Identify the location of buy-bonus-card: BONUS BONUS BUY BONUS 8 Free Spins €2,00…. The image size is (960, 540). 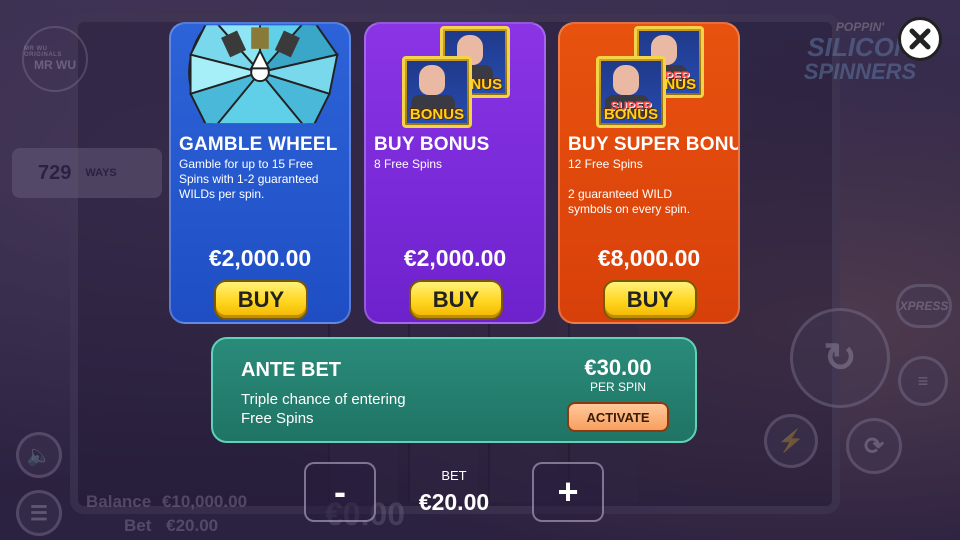
(455, 173).